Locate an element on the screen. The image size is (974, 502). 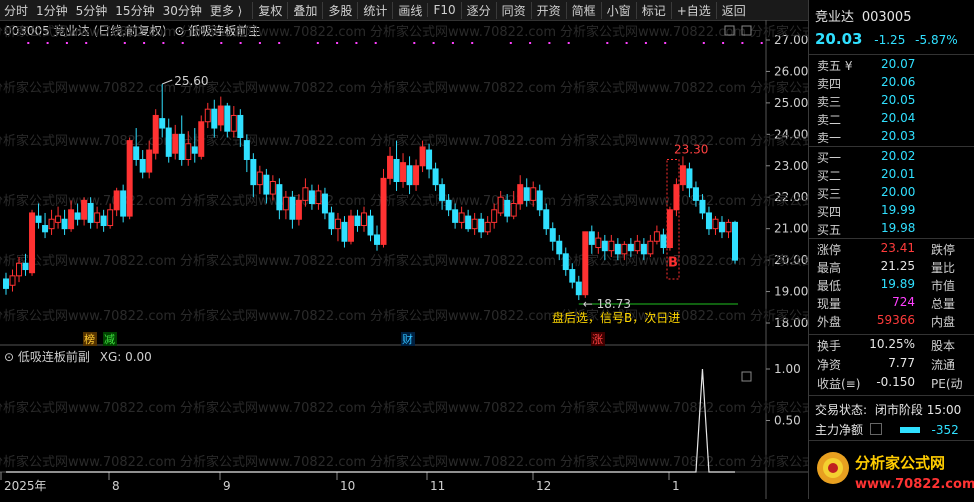
period-5: 更多 ⟩ is located at coordinates (226, 10).